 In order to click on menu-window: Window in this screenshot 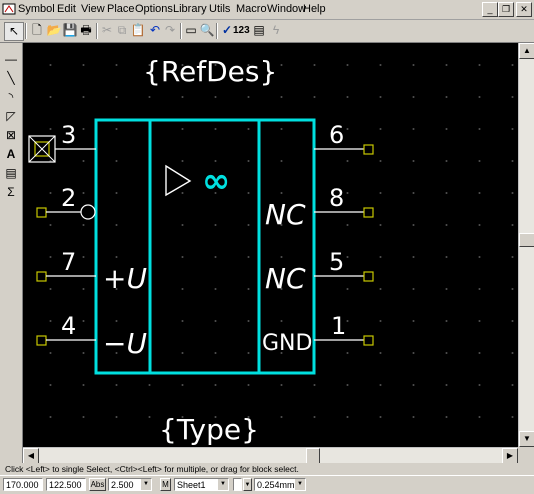, I will do `click(286, 9)`.